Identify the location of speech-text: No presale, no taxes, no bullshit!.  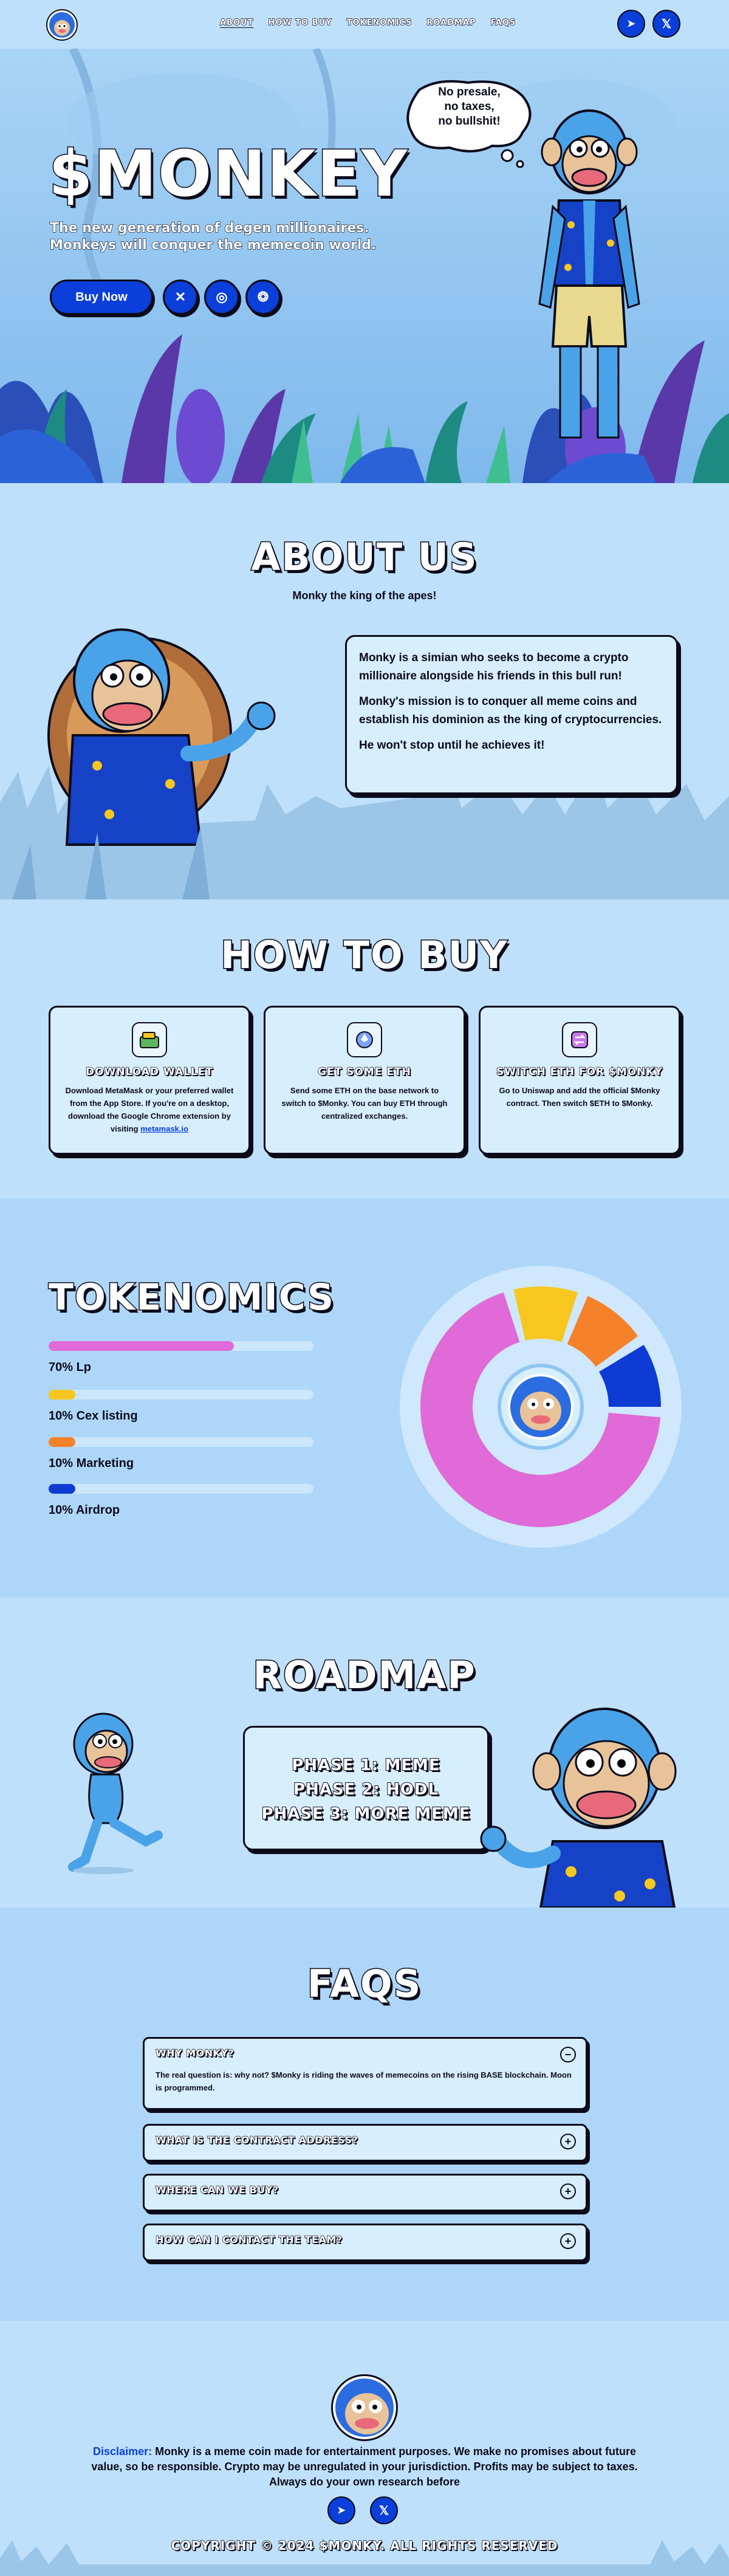
(469, 107).